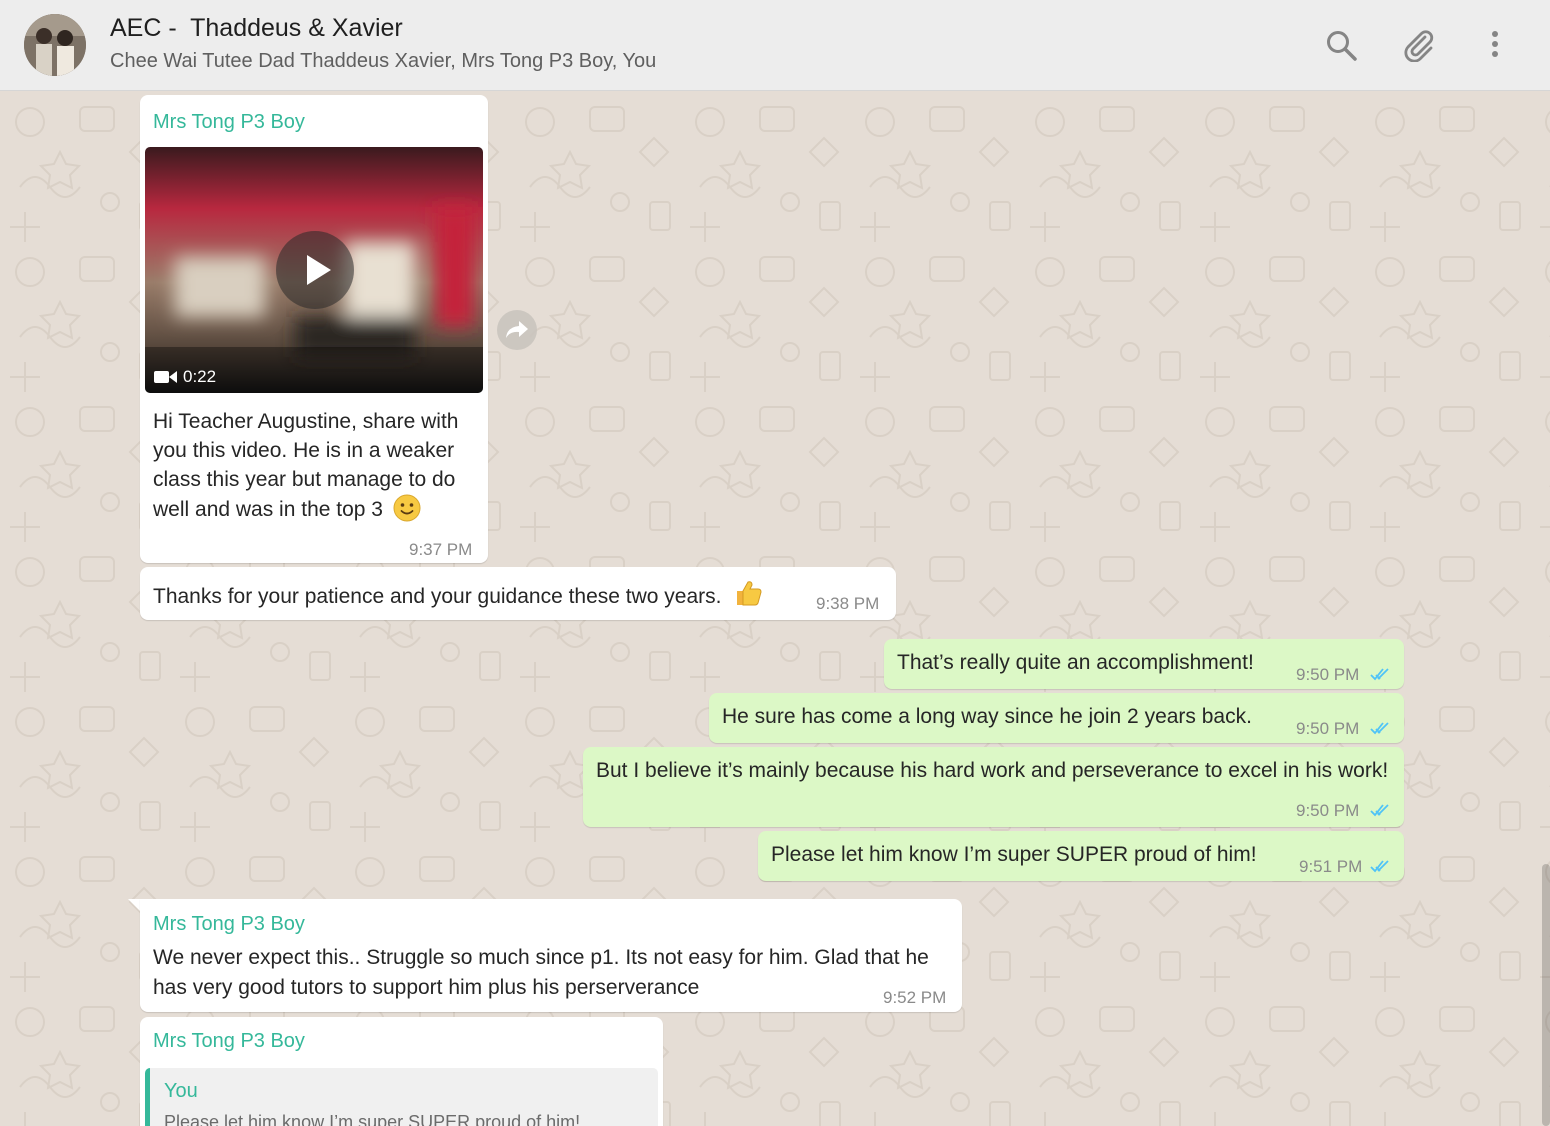 This screenshot has width=1550, height=1126. What do you see at coordinates (1341, 45) in the screenshot?
I see `search-icon` at bounding box center [1341, 45].